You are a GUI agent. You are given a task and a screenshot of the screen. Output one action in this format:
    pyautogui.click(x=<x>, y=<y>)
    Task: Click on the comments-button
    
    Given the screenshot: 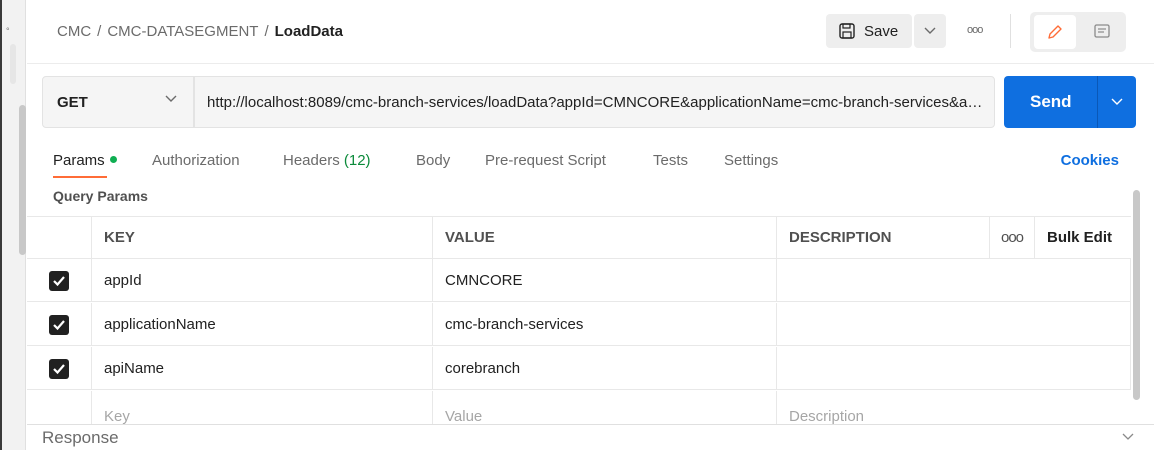 What is the action you would take?
    pyautogui.click(x=1102, y=32)
    